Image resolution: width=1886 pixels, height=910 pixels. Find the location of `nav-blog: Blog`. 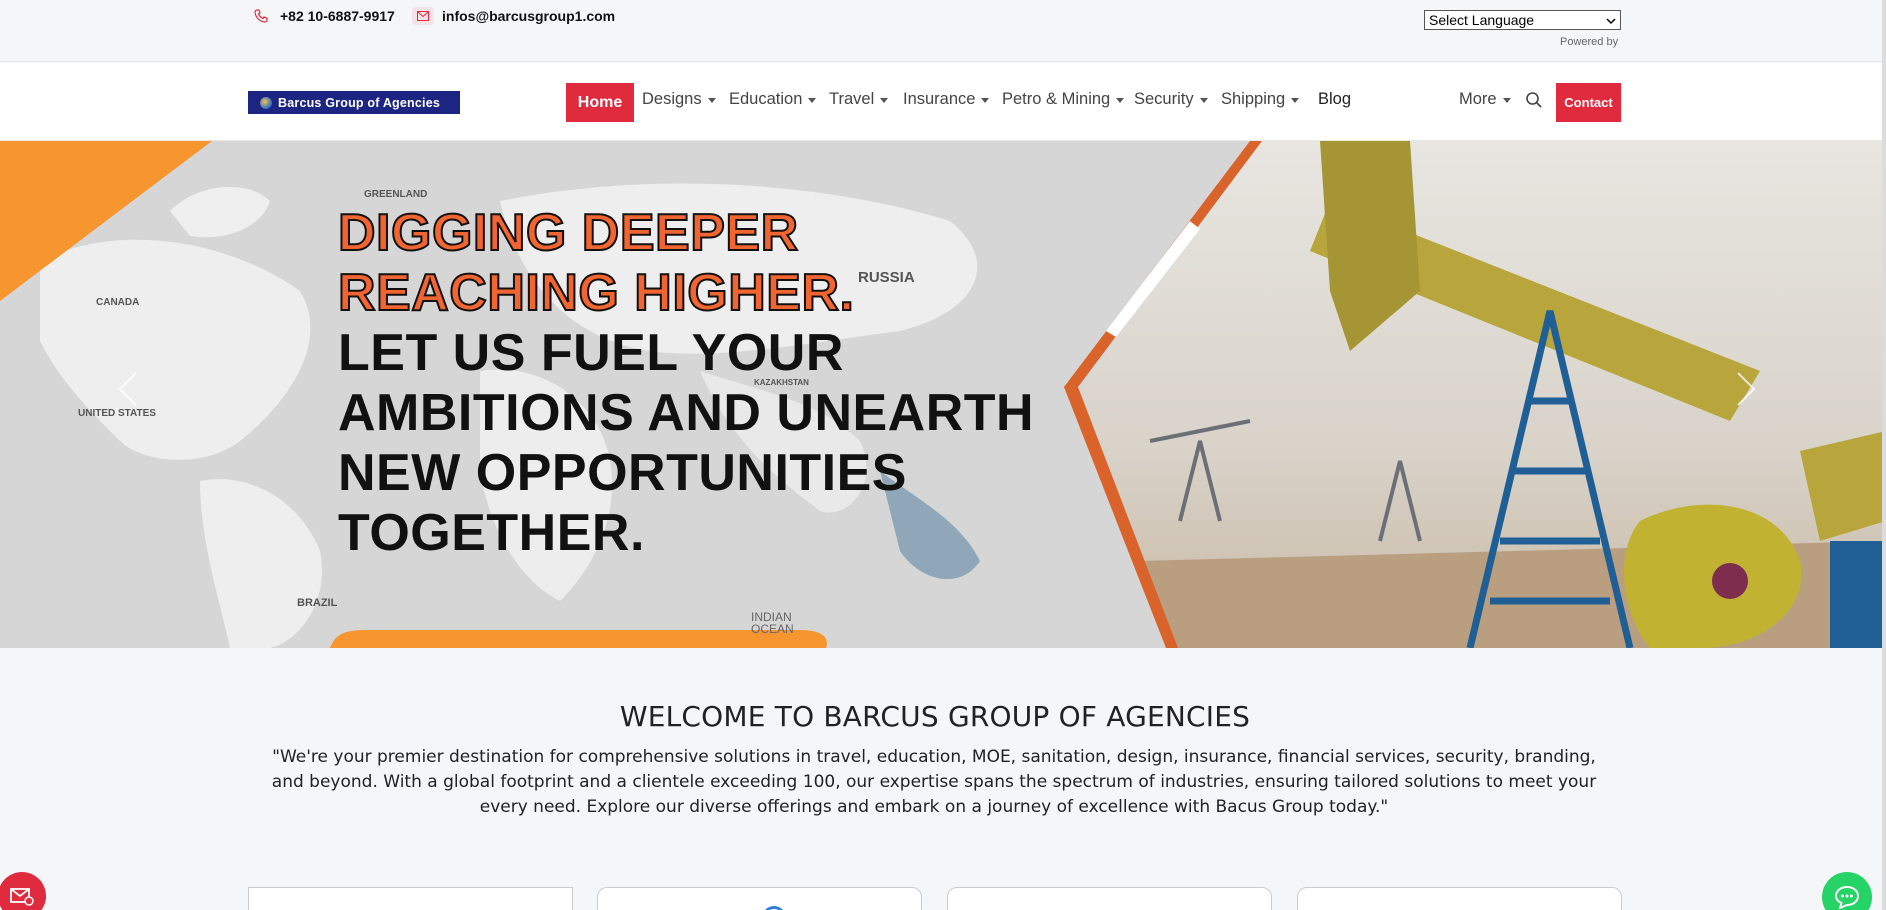

nav-blog: Blog is located at coordinates (1334, 99).